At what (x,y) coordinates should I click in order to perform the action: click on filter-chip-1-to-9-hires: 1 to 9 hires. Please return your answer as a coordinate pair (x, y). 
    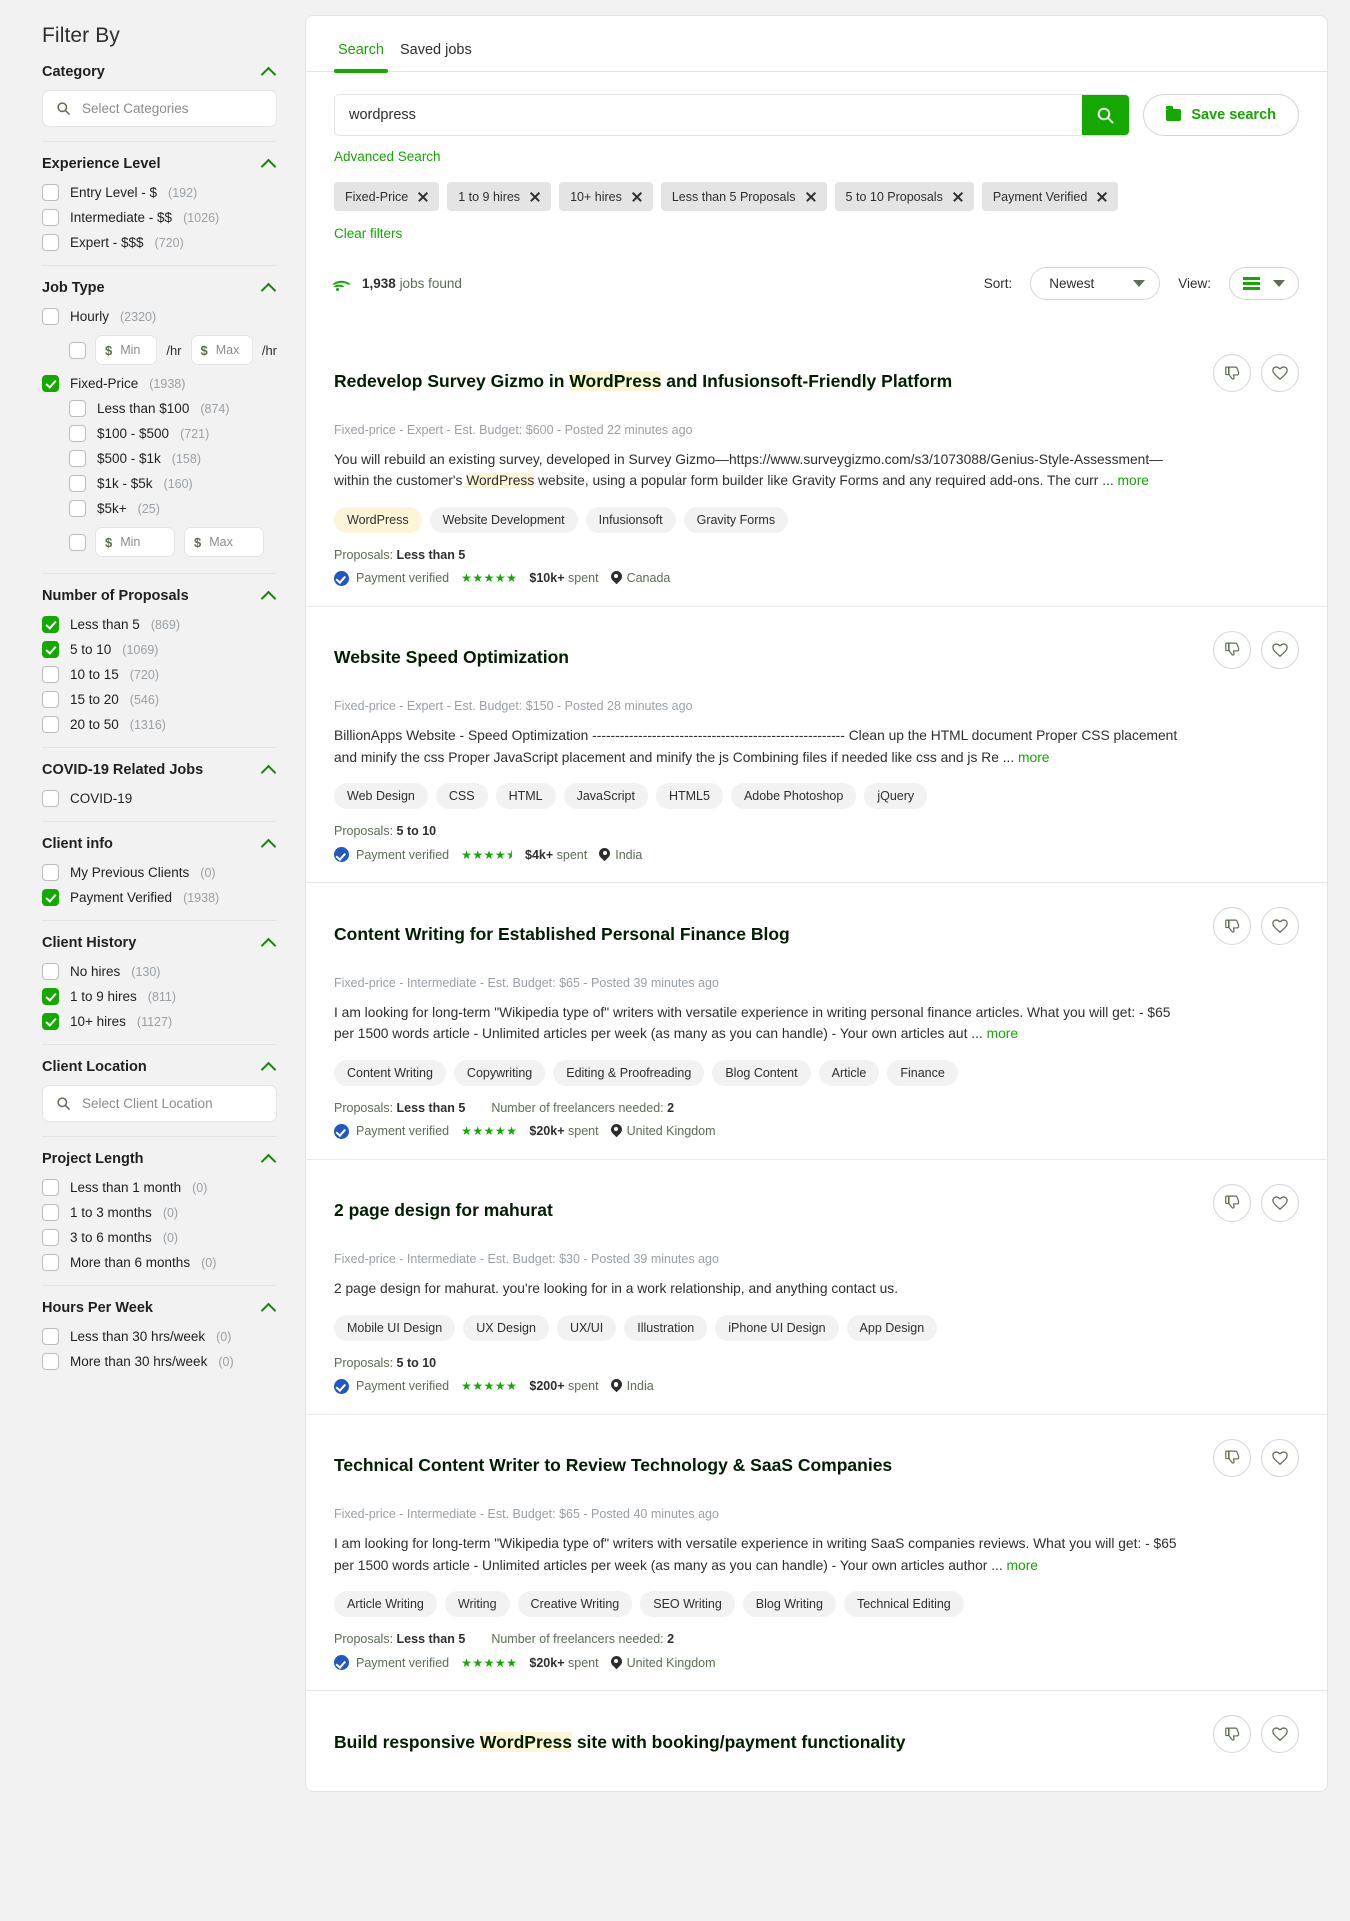
    Looking at the image, I should click on (499, 196).